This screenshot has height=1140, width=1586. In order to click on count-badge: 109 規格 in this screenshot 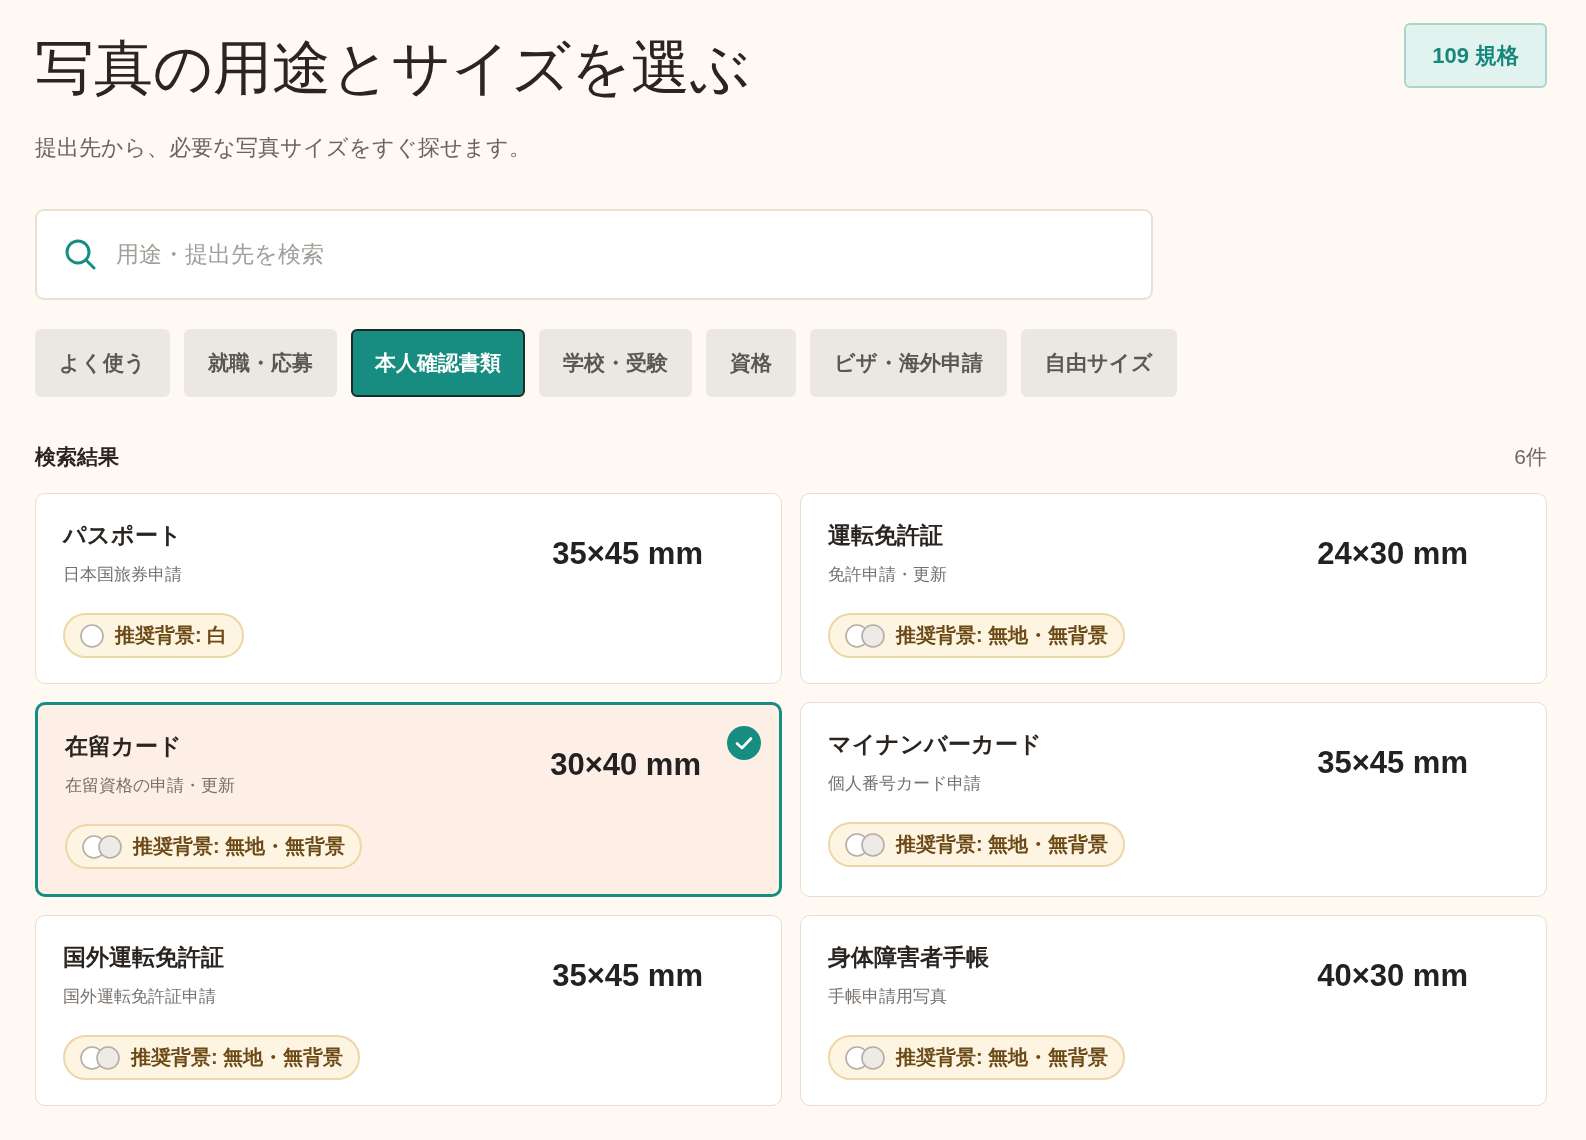, I will do `click(1475, 55)`.